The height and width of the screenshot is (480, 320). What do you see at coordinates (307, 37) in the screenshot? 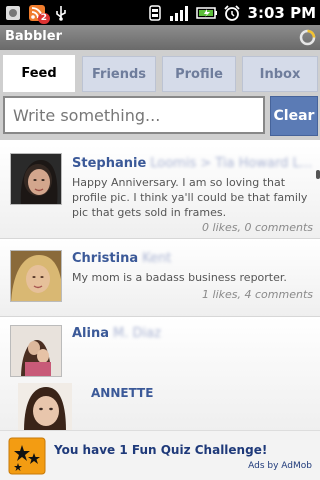
I see `loading-spinner-icon` at bounding box center [307, 37].